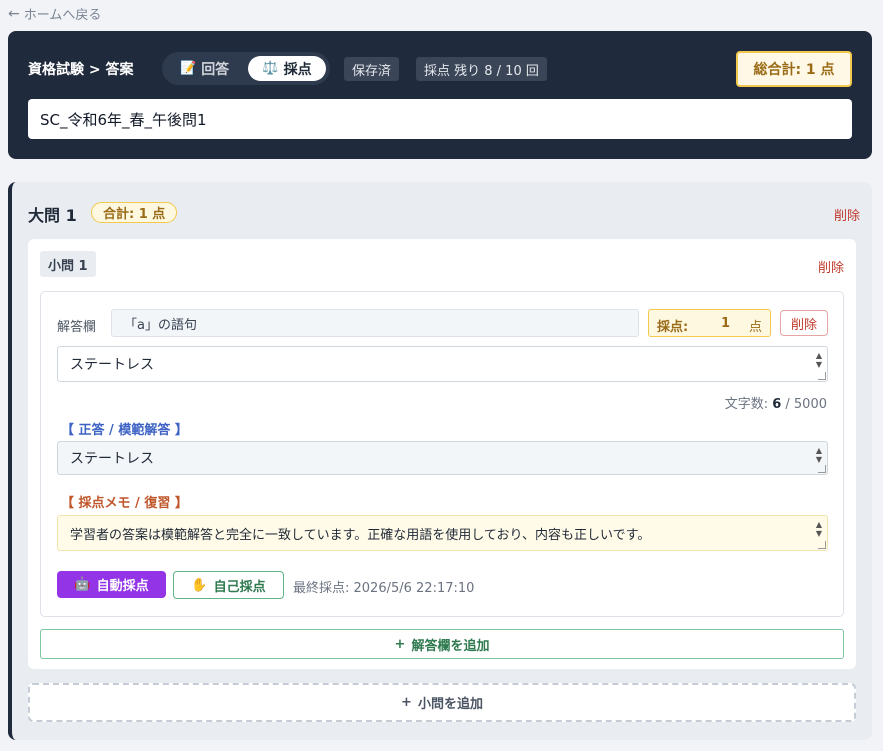 The height and width of the screenshot is (751, 883). Describe the element at coordinates (188, 68) in the screenshot. I see `memo-icon: 📝` at that location.